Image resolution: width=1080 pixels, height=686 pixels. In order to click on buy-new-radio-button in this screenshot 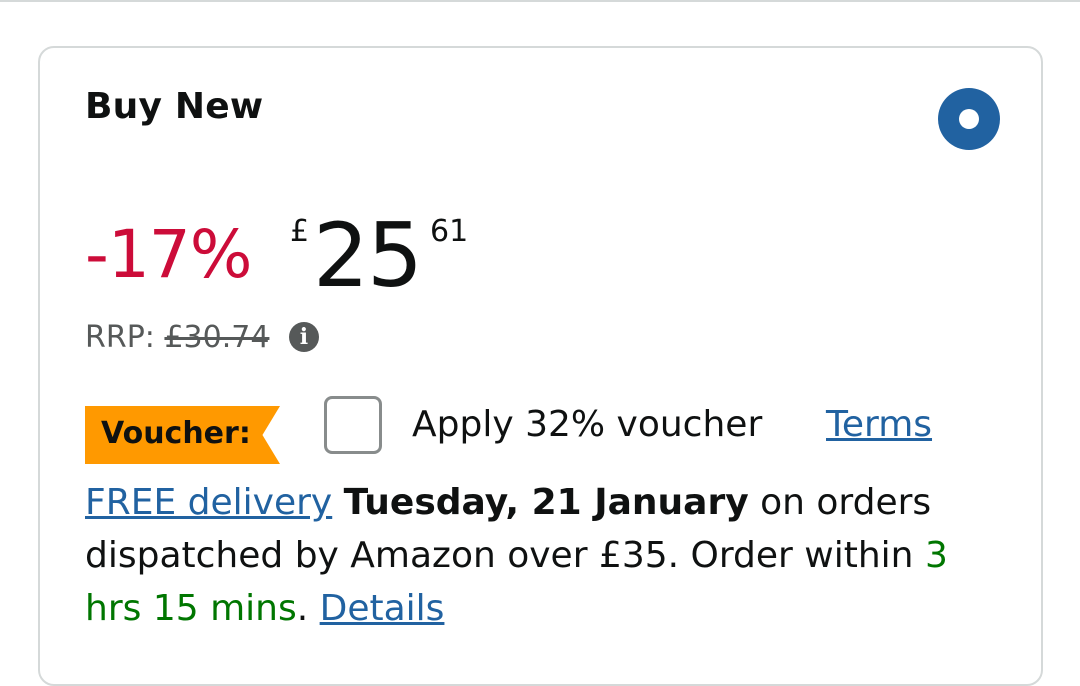, I will do `click(969, 119)`.